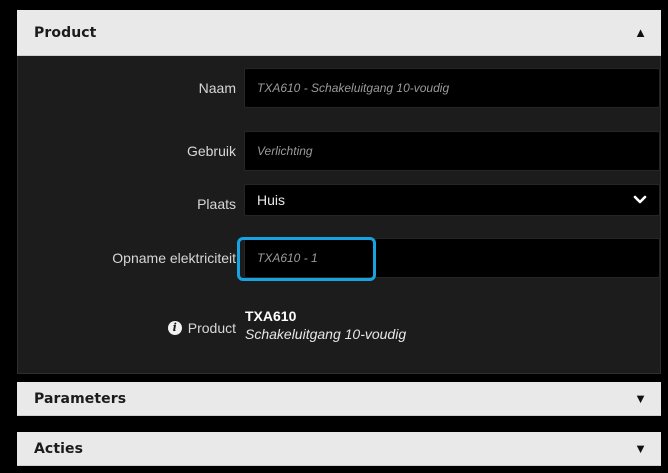  I want to click on gebruik-row: Gebruik Verlichting, so click(339, 151).